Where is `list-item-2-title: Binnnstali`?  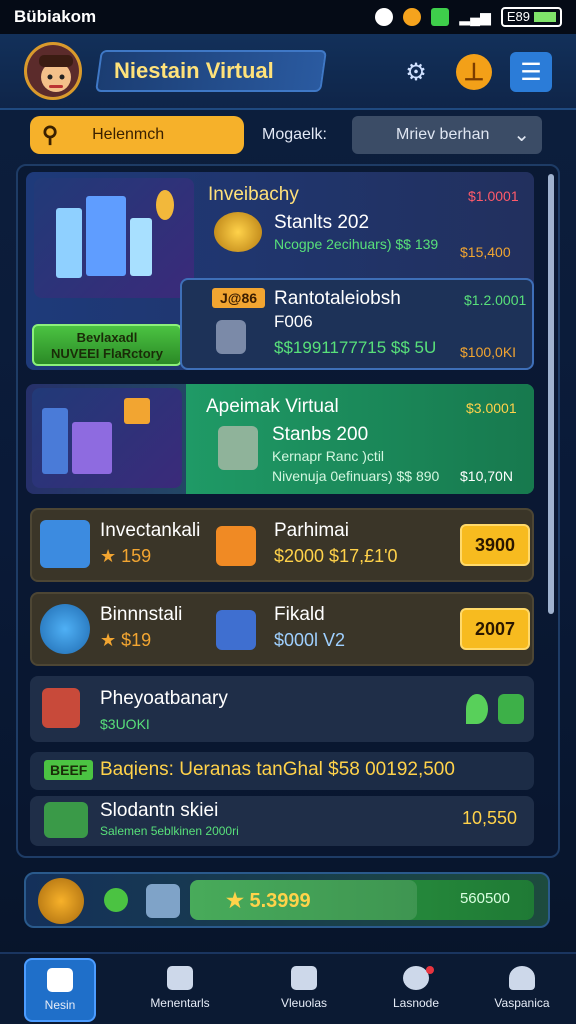 list-item-2-title: Binnnstali is located at coordinates (141, 614).